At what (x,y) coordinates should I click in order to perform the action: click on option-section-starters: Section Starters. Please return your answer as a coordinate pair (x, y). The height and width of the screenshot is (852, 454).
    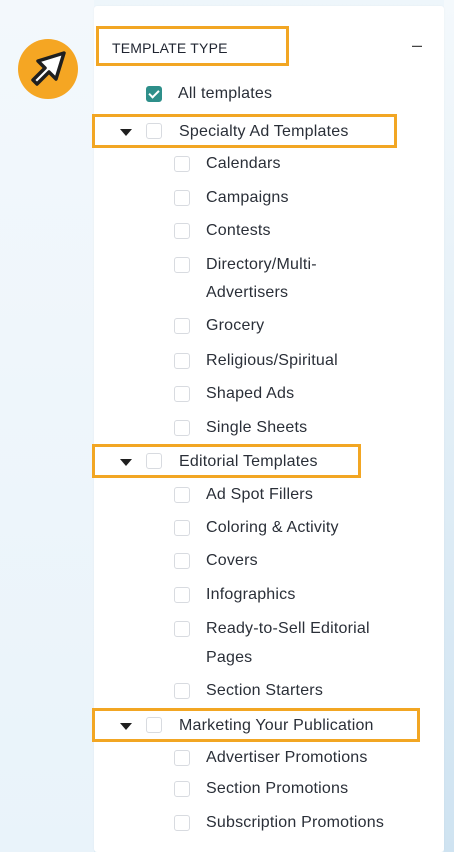
    Looking at the image, I should click on (248, 691).